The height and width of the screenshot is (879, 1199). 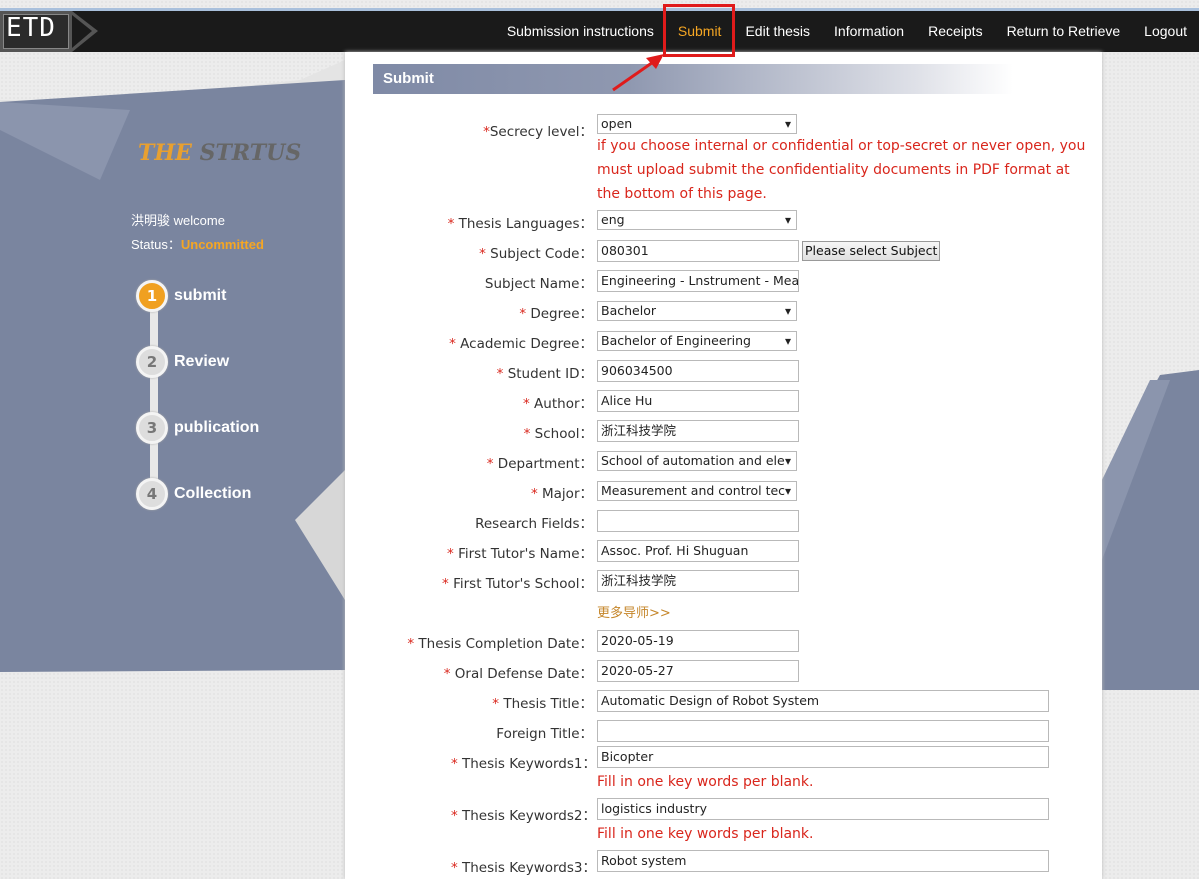 I want to click on student-id-input: 906034500, so click(x=698, y=371).